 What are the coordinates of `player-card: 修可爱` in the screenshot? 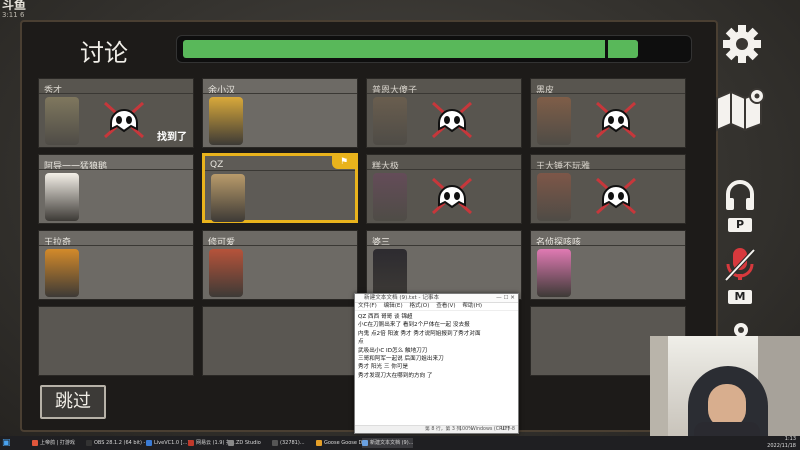 It's located at (280, 265).